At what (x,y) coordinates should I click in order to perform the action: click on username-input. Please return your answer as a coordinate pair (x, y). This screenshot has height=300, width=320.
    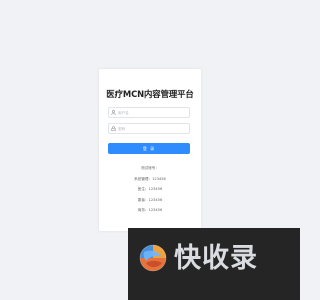
    Looking at the image, I should click on (151, 112).